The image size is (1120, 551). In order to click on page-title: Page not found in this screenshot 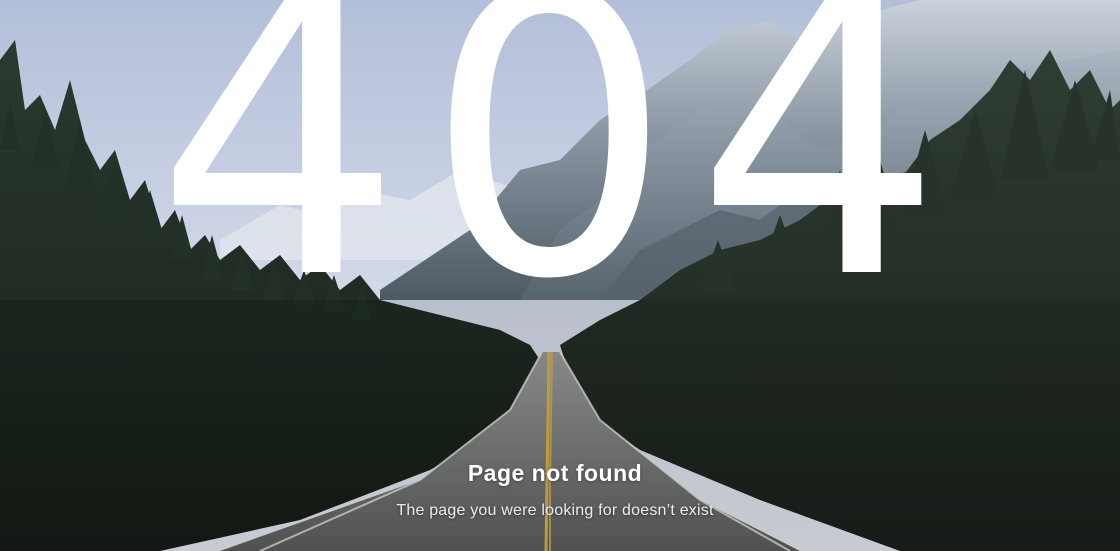, I will do `click(555, 473)`.